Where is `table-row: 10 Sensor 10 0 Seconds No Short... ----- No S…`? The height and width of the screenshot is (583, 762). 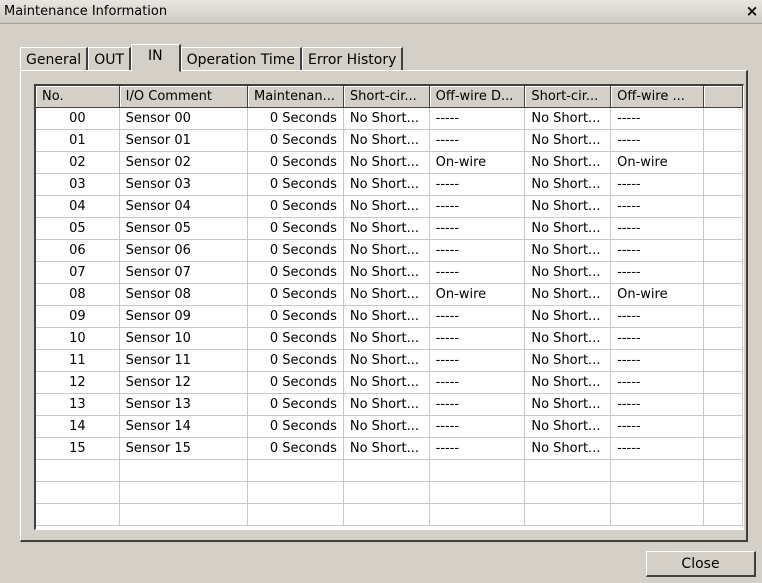
table-row: 10 Sensor 10 0 Seconds No Short... ----- No S… is located at coordinates (389, 338).